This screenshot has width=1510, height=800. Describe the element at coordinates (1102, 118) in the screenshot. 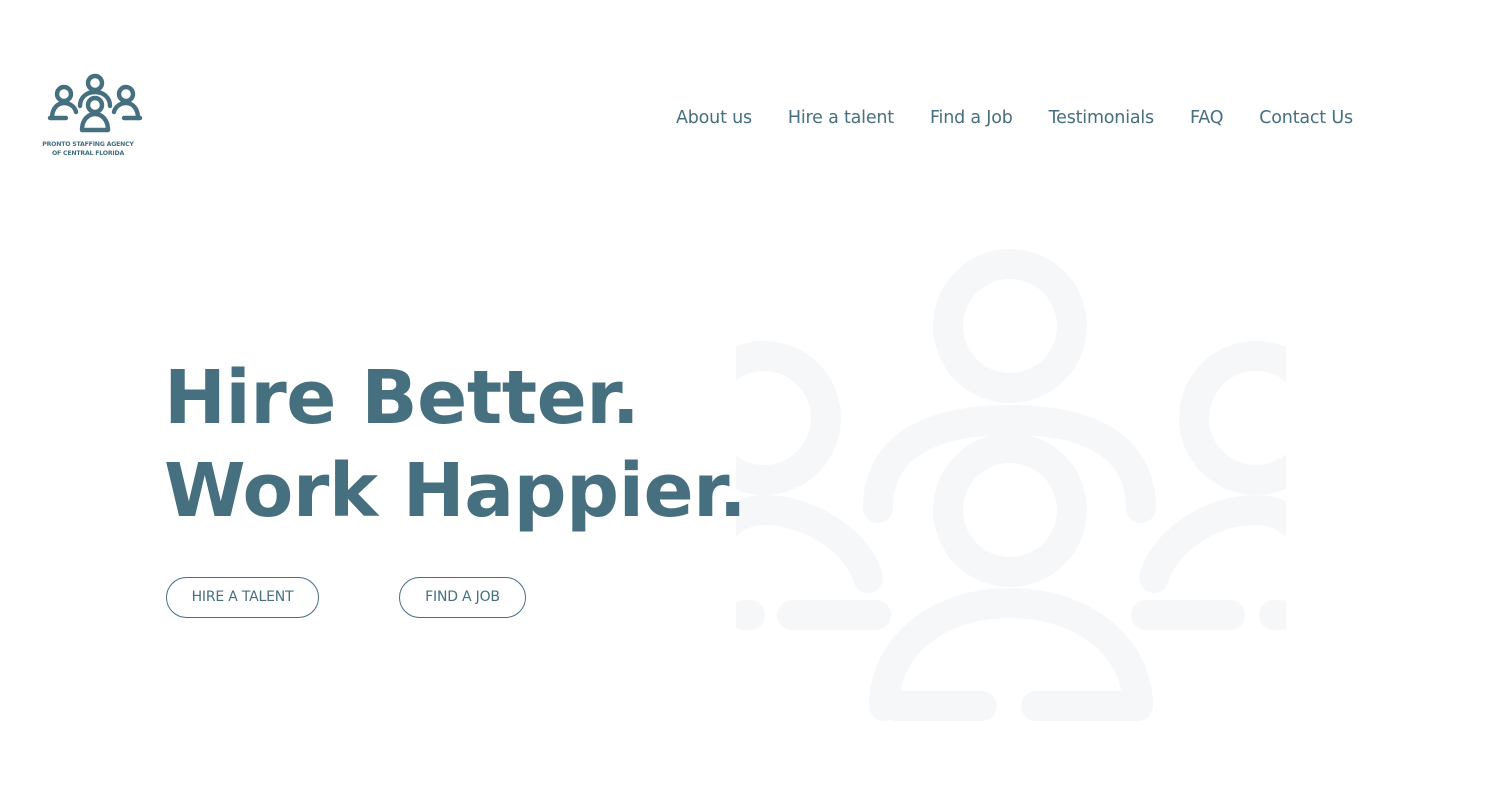

I see `nav-item-testimonials: Testimonials` at that location.